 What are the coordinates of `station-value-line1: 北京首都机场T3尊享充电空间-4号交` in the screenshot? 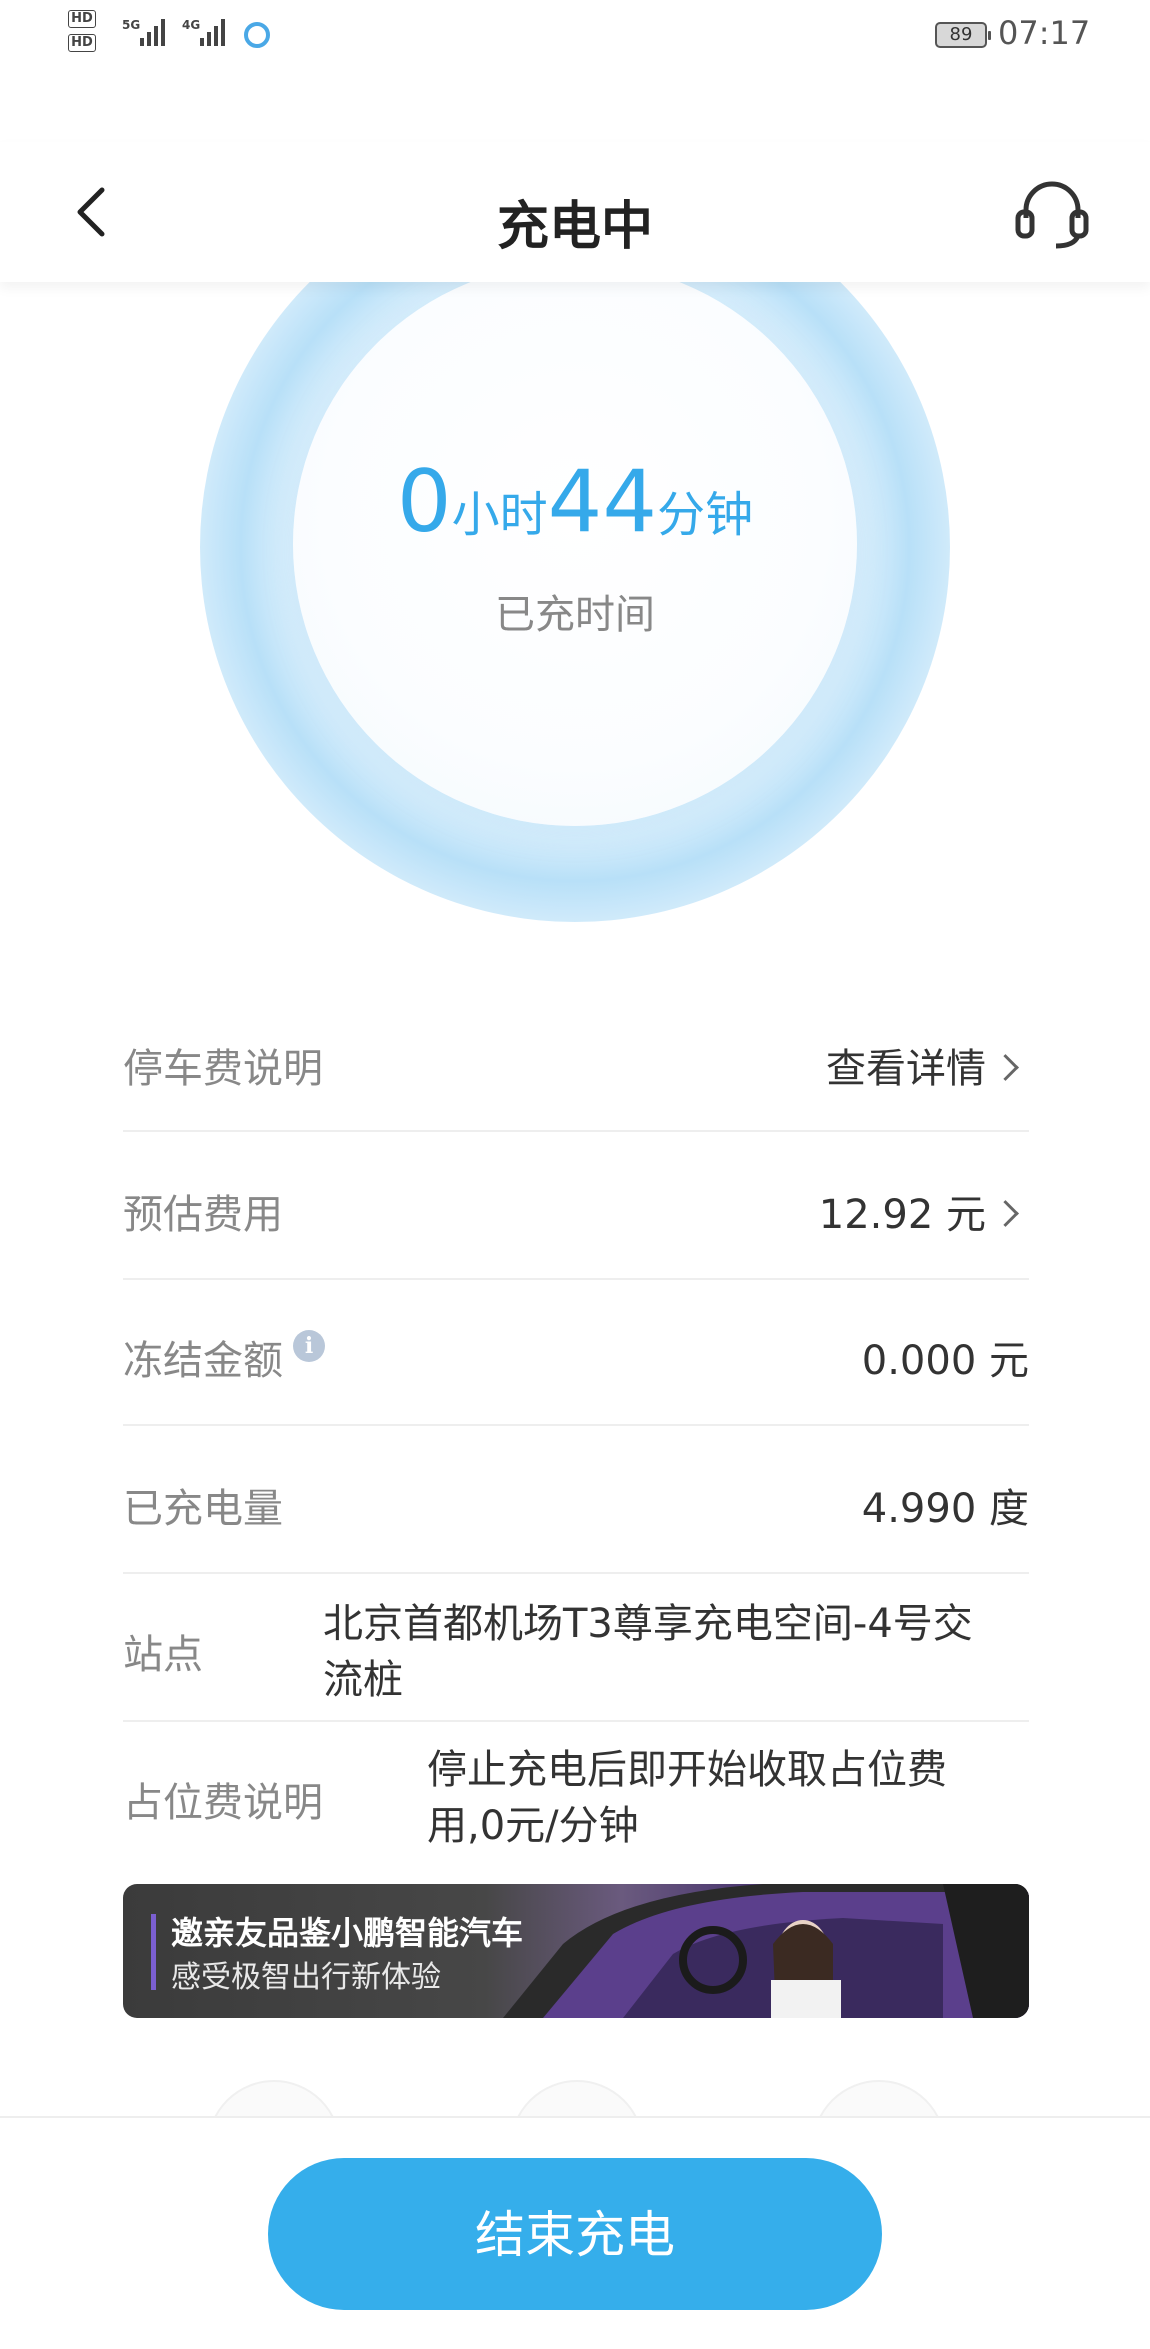 It's located at (648, 1624).